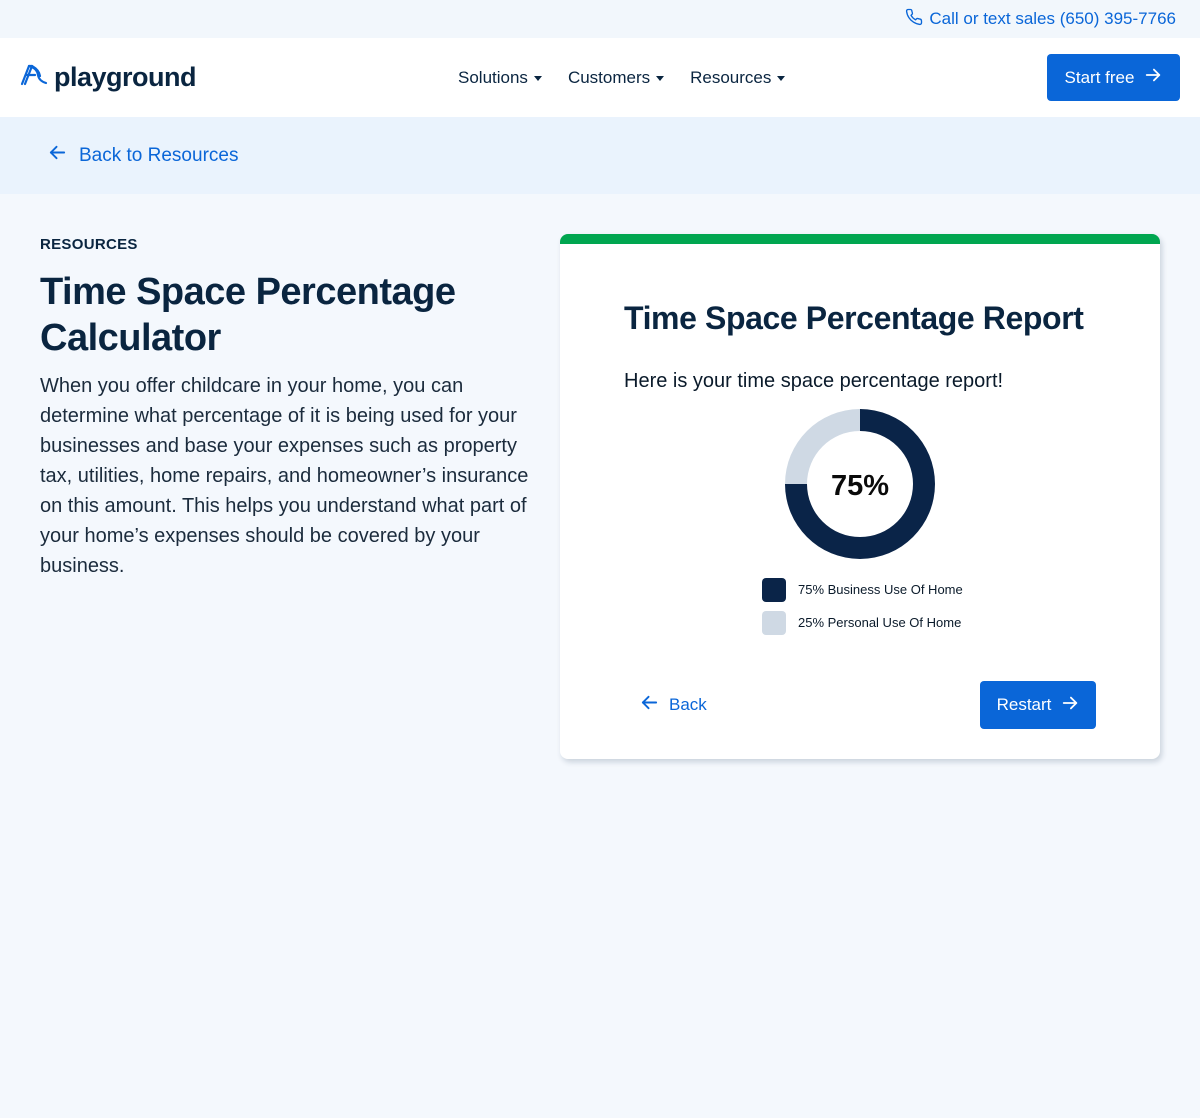 This screenshot has width=1200, height=1118. Describe the element at coordinates (1024, 704) in the screenshot. I see `restart-button-label: Restart` at that location.